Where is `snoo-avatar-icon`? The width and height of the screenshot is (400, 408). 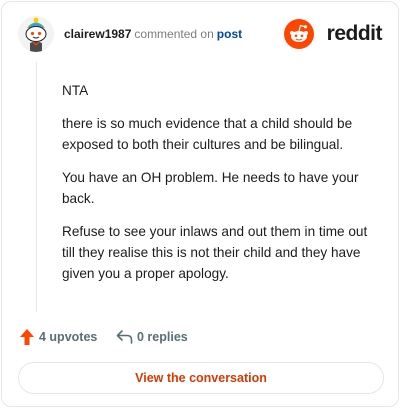 snoo-avatar-icon is located at coordinates (36, 34).